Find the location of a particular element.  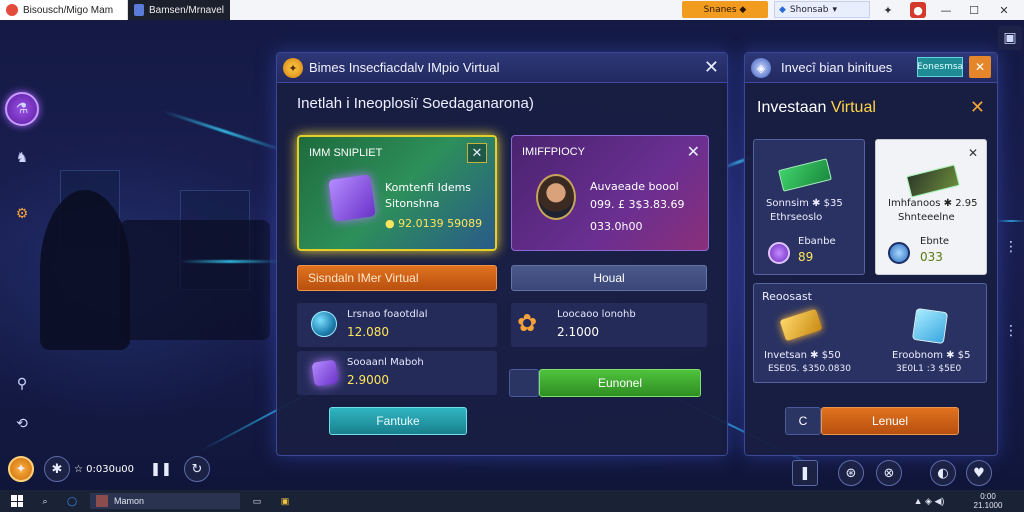

blue-toolbar-pill: ◆ Shonsab ▾ is located at coordinates (822, 9).